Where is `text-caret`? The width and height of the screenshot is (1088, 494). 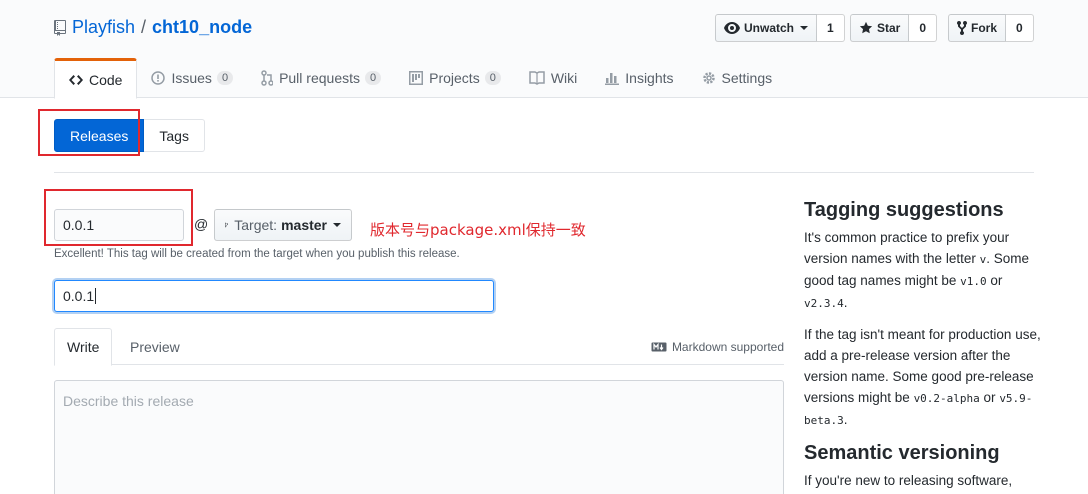
text-caret is located at coordinates (96, 296).